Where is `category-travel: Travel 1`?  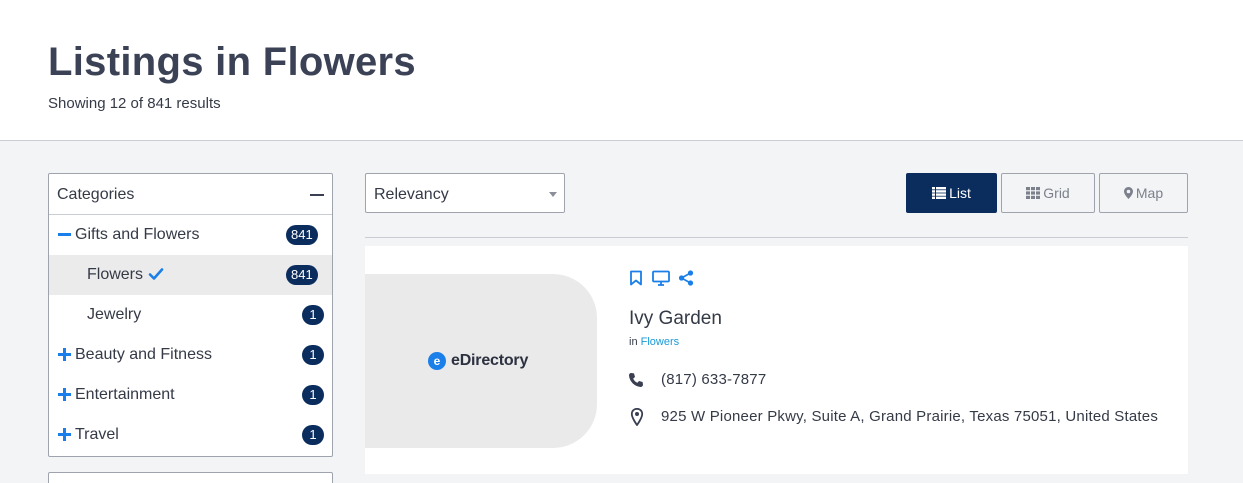
category-travel: Travel 1 is located at coordinates (190, 435).